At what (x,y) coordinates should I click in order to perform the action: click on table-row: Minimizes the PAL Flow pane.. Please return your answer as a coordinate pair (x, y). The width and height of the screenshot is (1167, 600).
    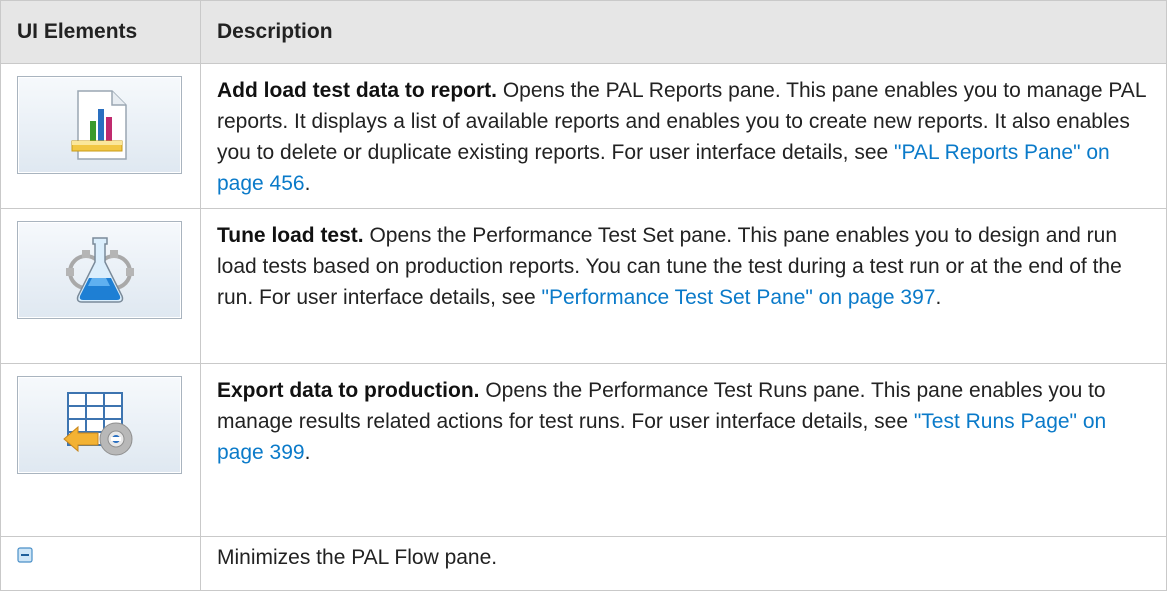
    Looking at the image, I should click on (583, 563).